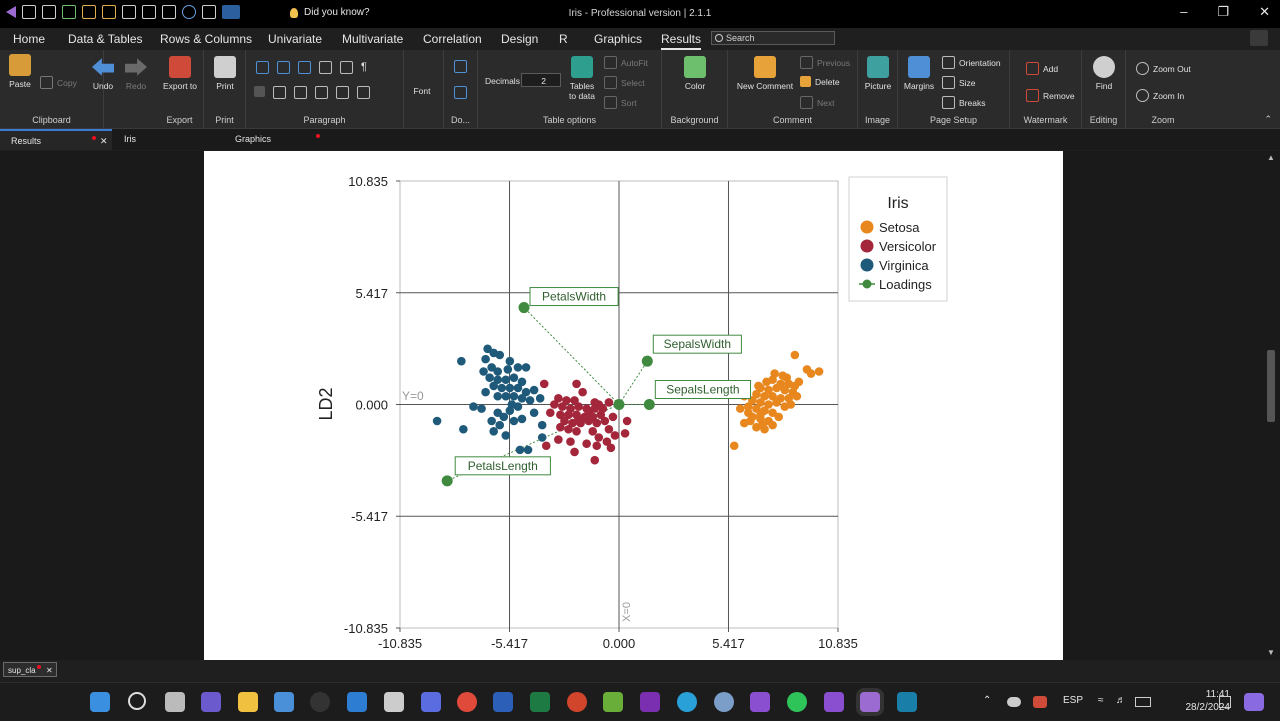  What do you see at coordinates (30, 669) in the screenshot?
I see `output-tab-sup-cla: sup_cla ✕` at bounding box center [30, 669].